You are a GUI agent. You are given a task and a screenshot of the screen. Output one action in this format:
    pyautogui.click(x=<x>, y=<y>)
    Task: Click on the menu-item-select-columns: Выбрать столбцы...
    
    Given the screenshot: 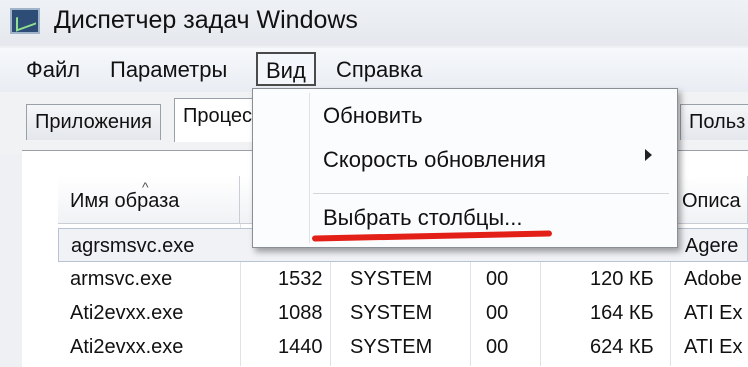 What is the action you would take?
    pyautogui.click(x=423, y=218)
    